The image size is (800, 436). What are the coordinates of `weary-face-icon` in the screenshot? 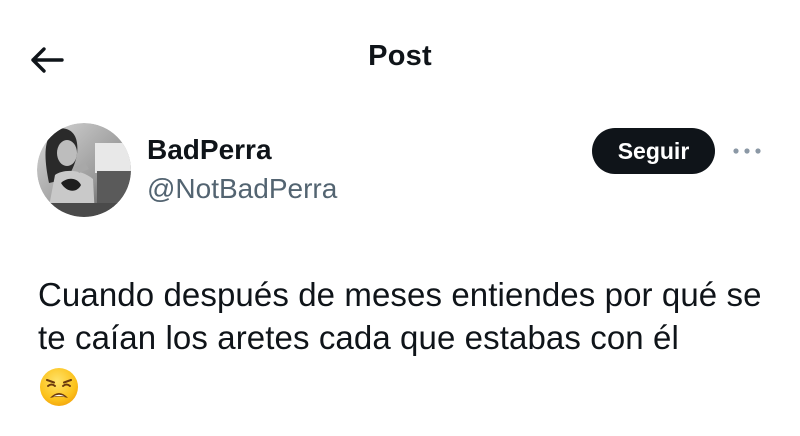 It's located at (59, 387).